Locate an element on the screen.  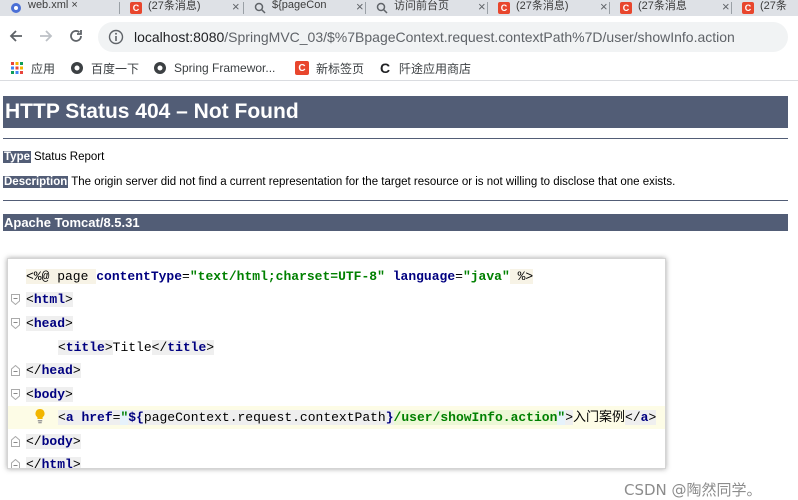
bookmark-app-store: C 阡途应用商店 is located at coordinates (424, 68).